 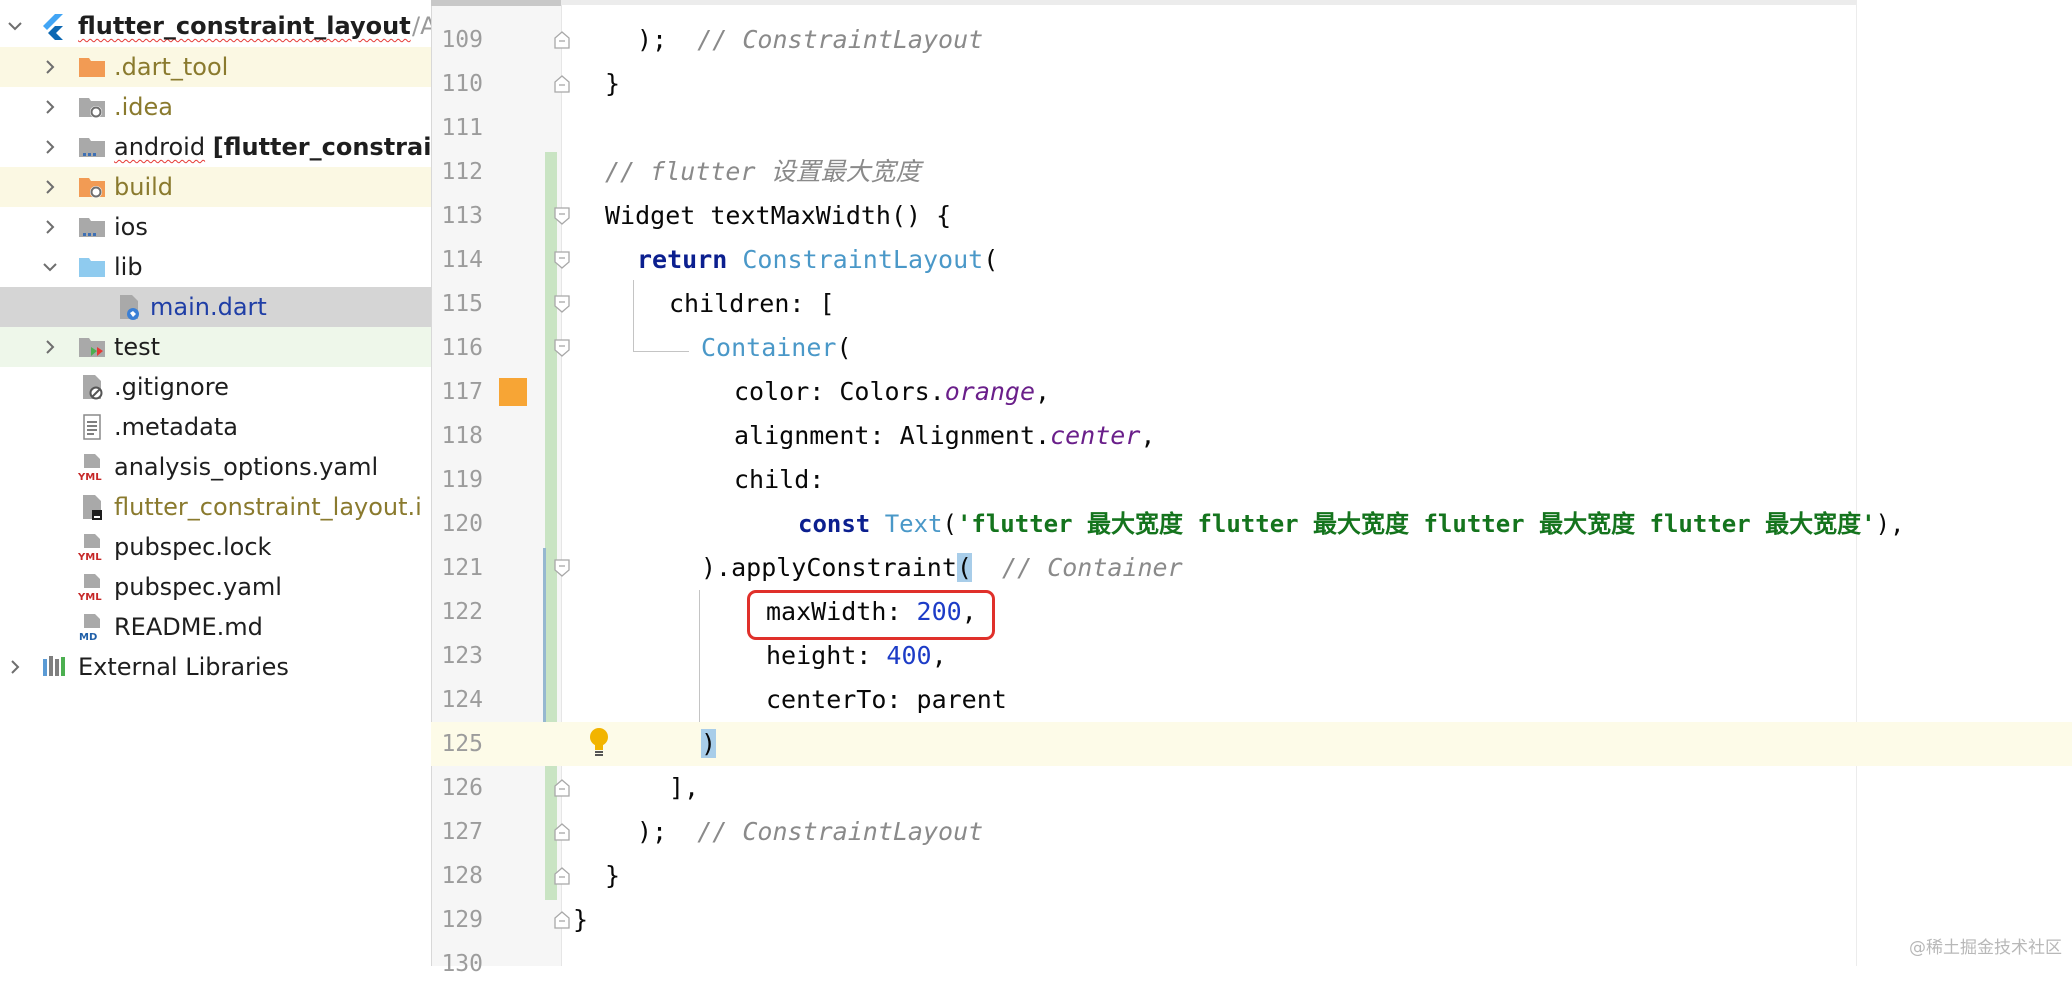 I want to click on code-text: centerTo: parent, so click(x=886, y=699).